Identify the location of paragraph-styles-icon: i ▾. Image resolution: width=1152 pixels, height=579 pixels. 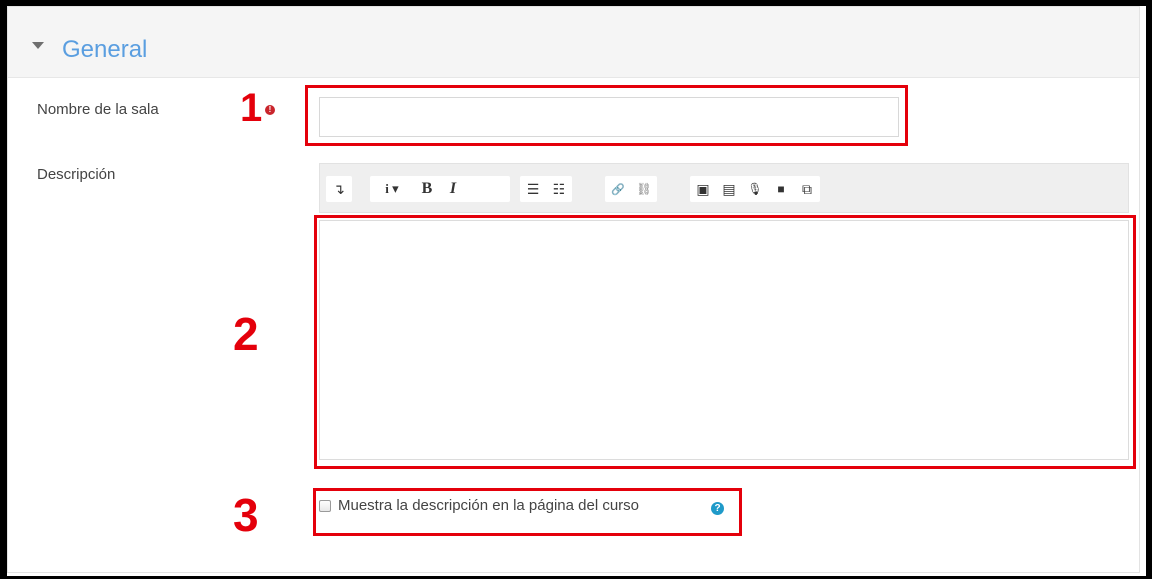
(392, 189).